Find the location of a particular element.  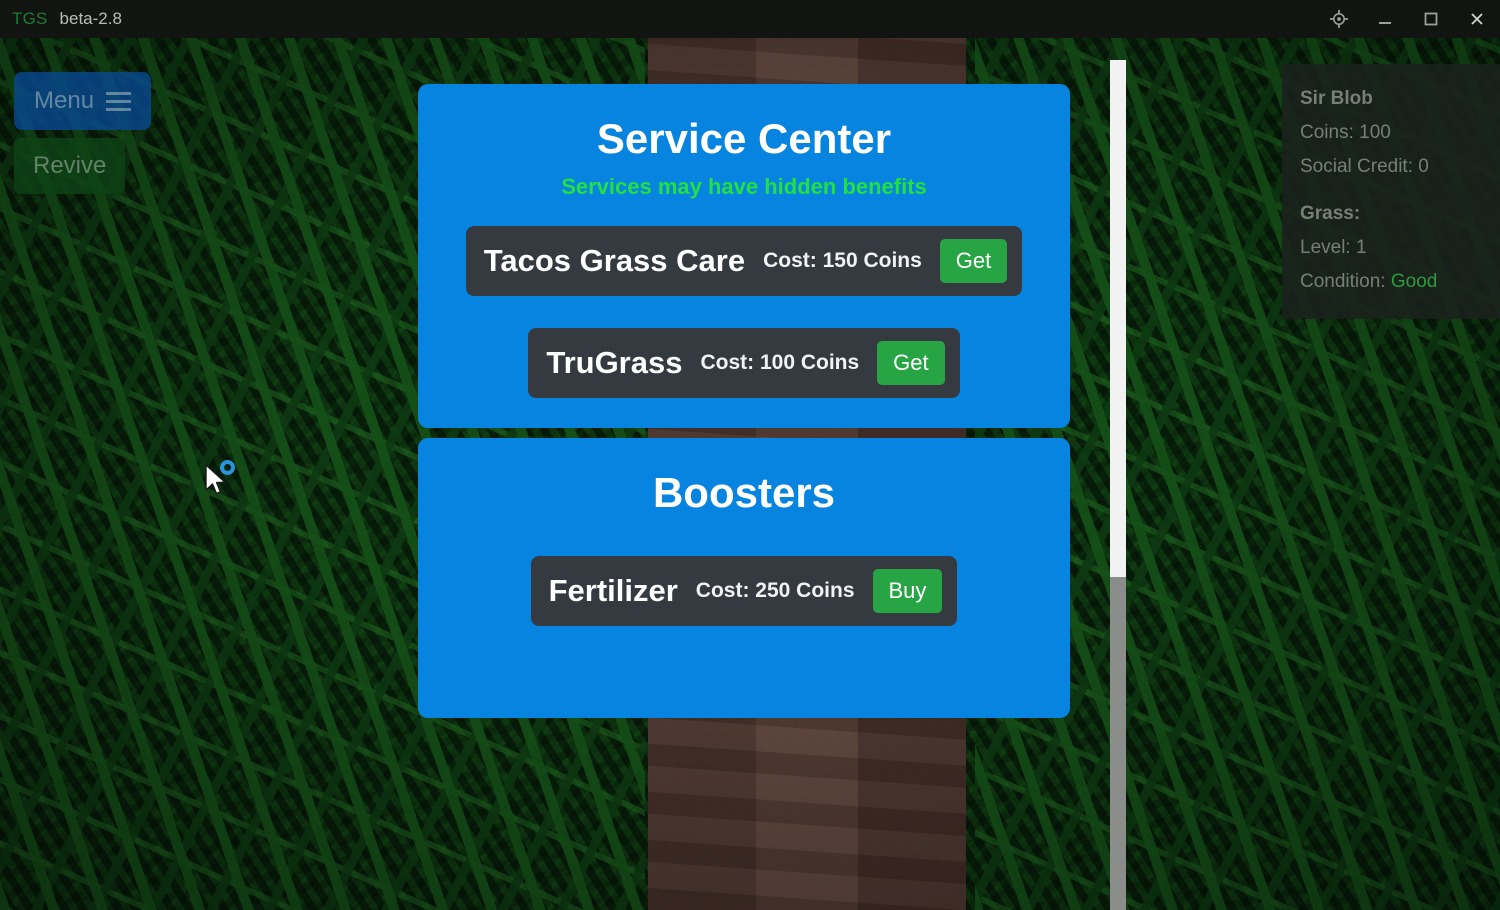

boosters-items: Fertilizer Cost: 250 Coins Buy is located at coordinates (744, 590).